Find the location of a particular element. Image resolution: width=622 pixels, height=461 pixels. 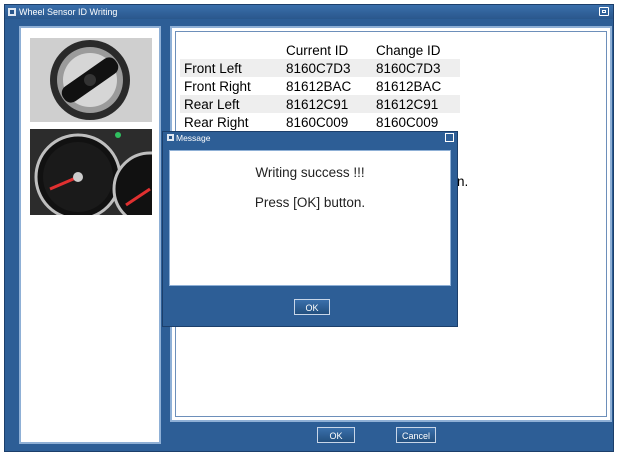

cancel-button: Cancel is located at coordinates (416, 435).